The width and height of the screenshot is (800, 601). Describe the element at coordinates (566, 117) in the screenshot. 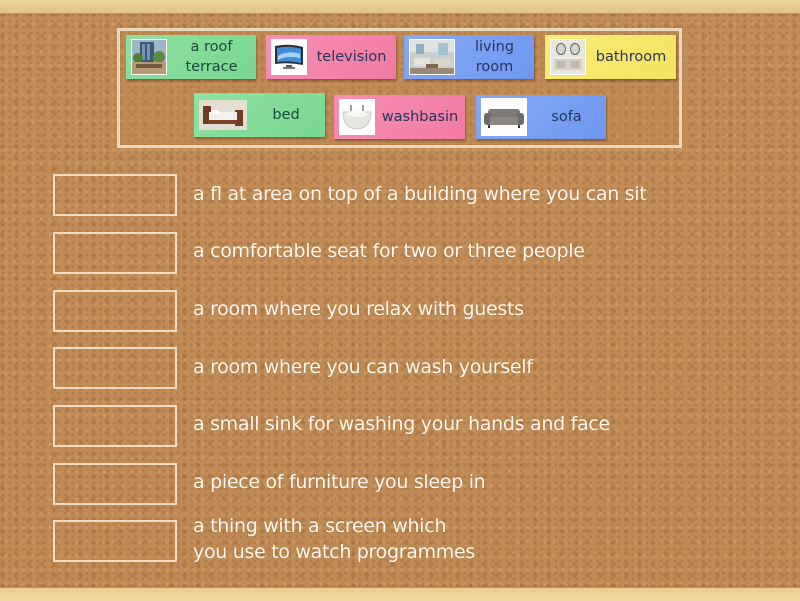

I see `answer-label: sofa` at that location.